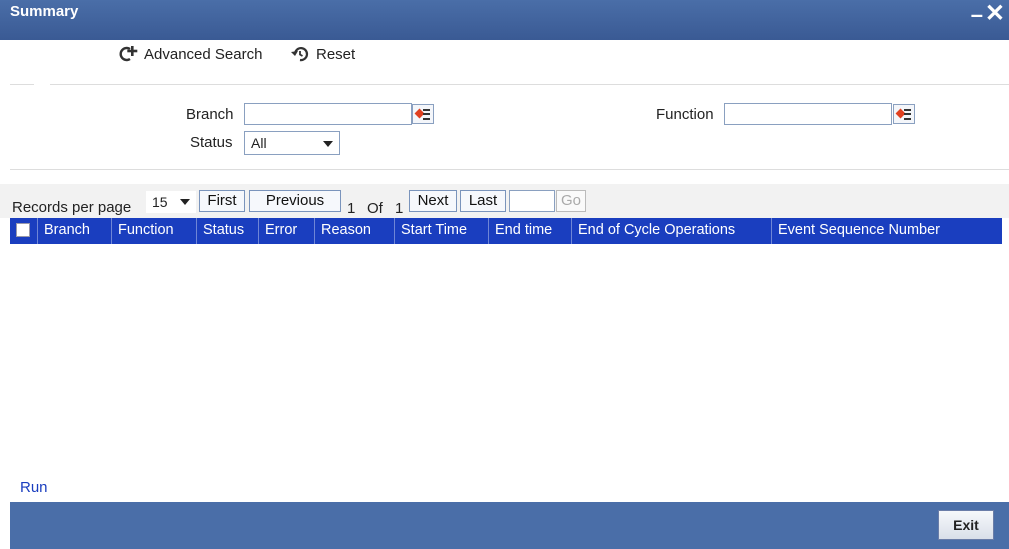 This screenshot has width=1009, height=549. Describe the element at coordinates (530, 231) in the screenshot. I see `column-header-end-time: End time` at that location.